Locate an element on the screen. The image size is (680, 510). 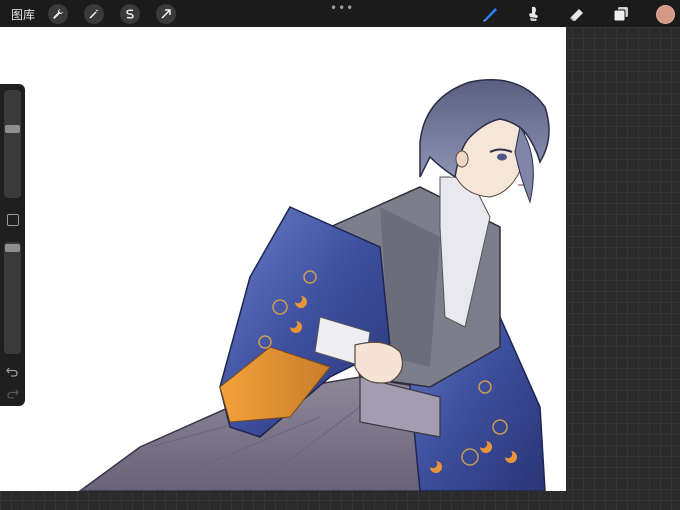
transform-button is located at coordinates (166, 14).